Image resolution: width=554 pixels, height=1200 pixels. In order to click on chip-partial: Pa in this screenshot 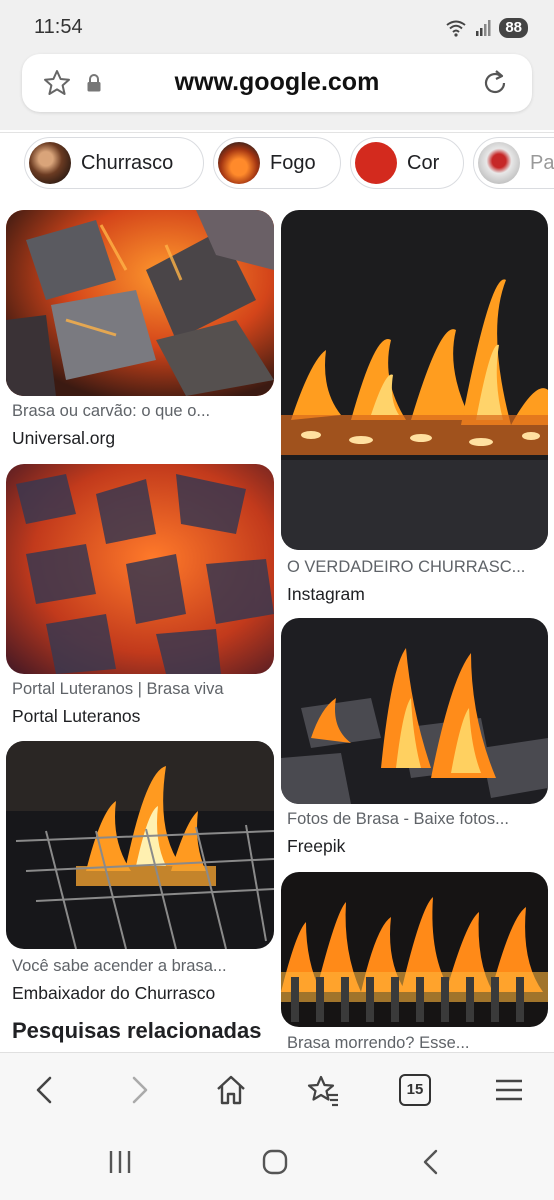, I will do `click(513, 163)`.